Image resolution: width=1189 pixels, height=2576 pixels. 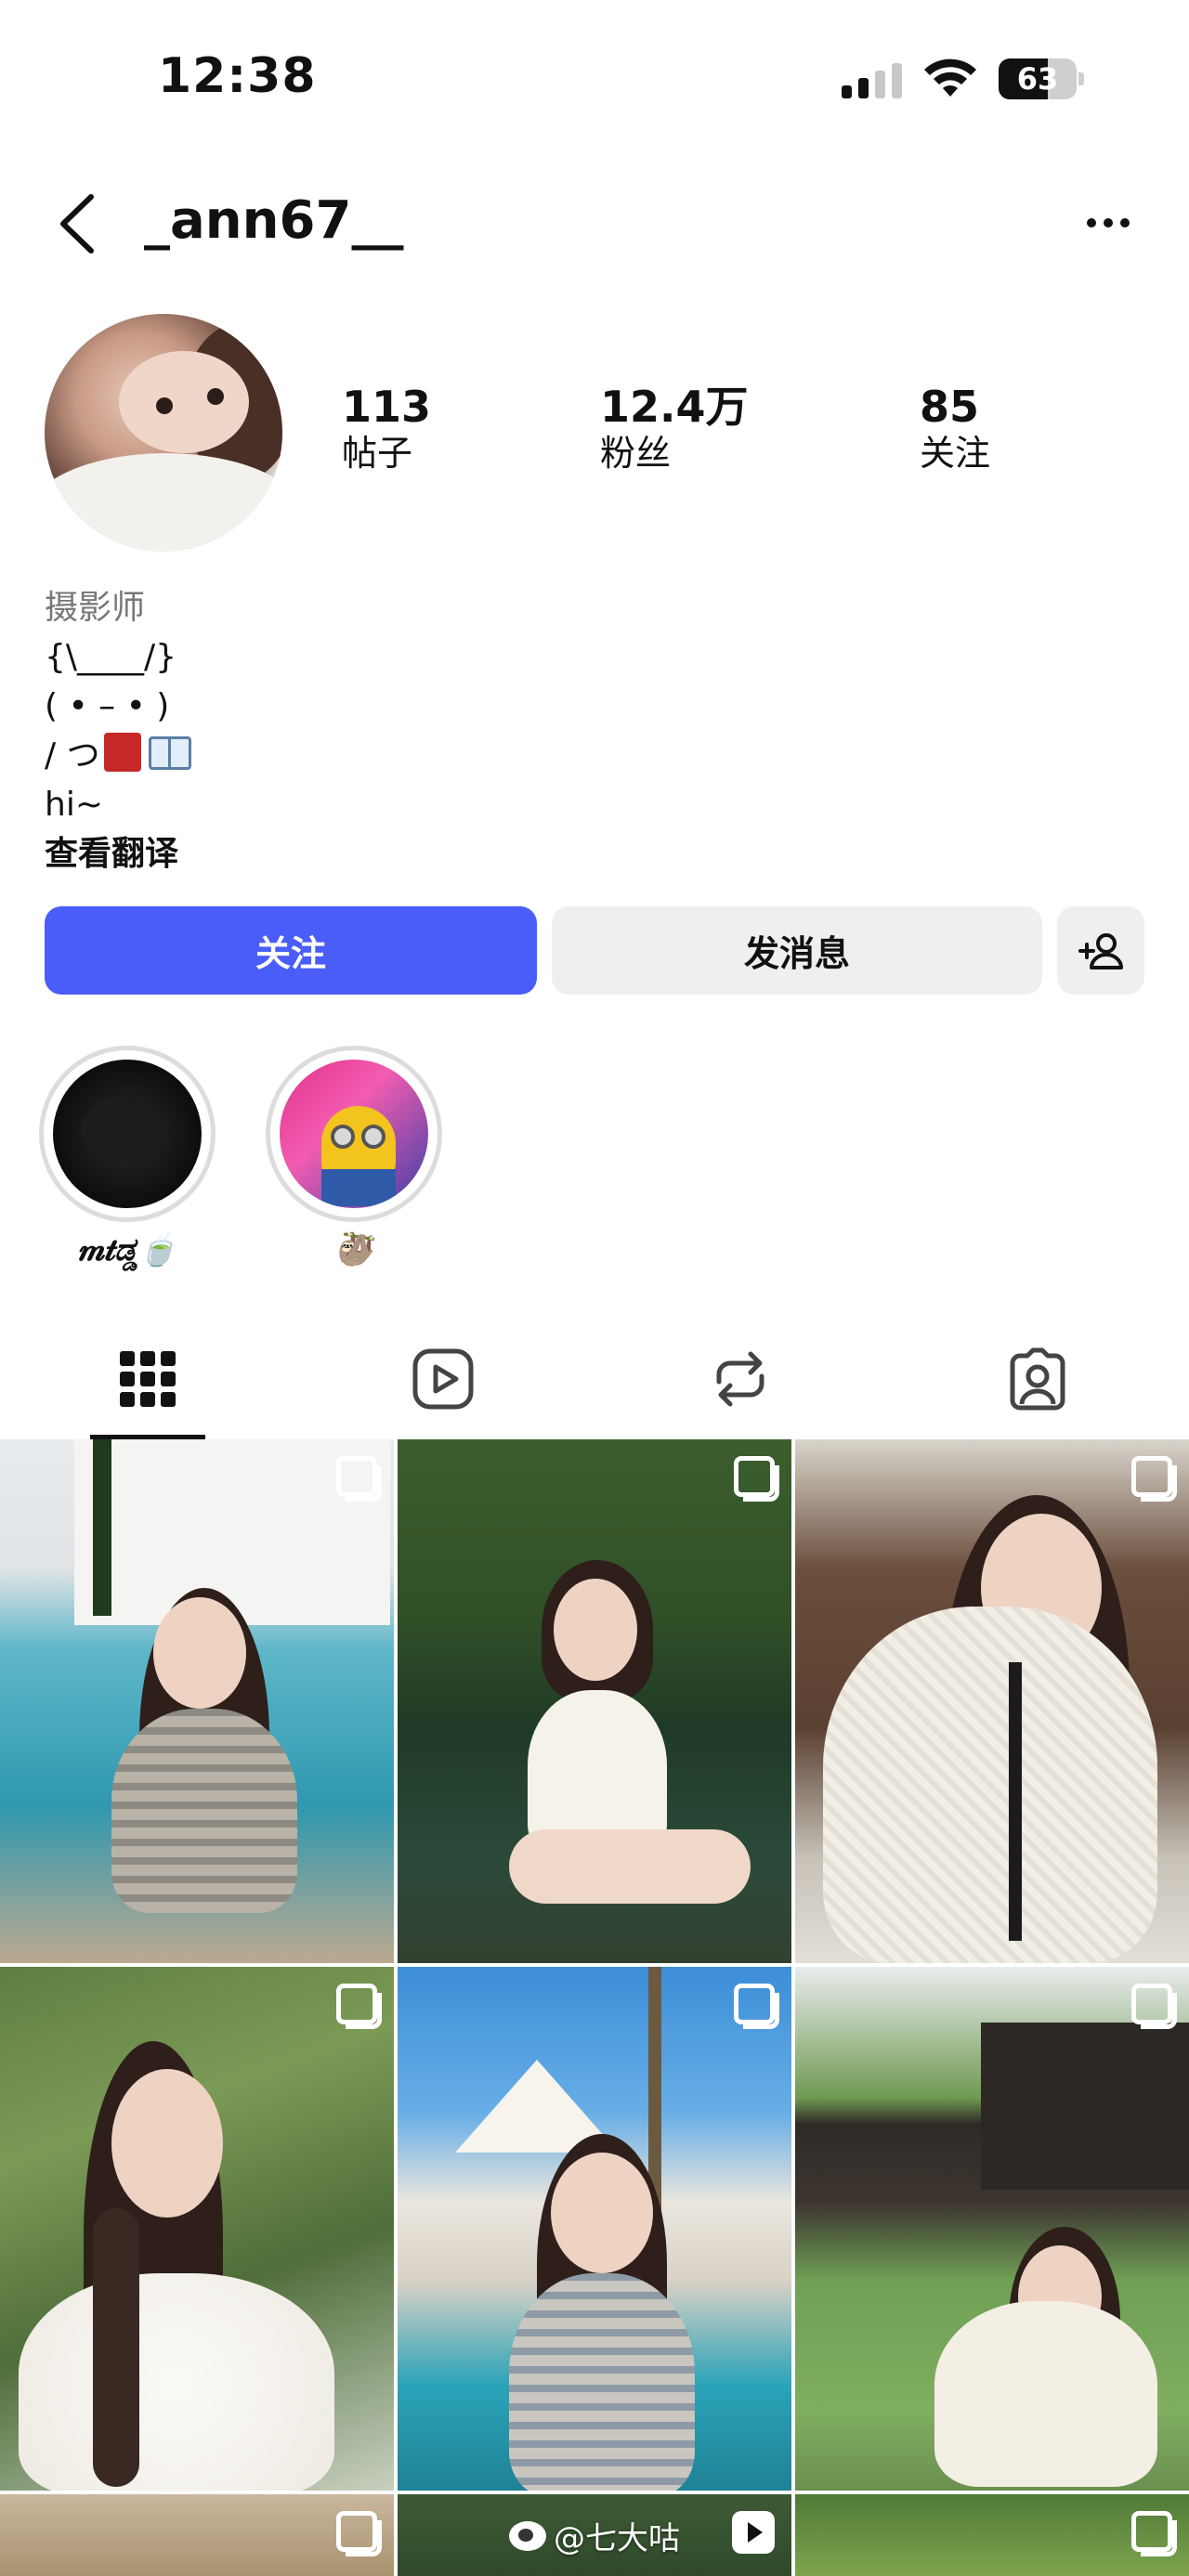 What do you see at coordinates (955, 453) in the screenshot?
I see `following-label: 关注` at bounding box center [955, 453].